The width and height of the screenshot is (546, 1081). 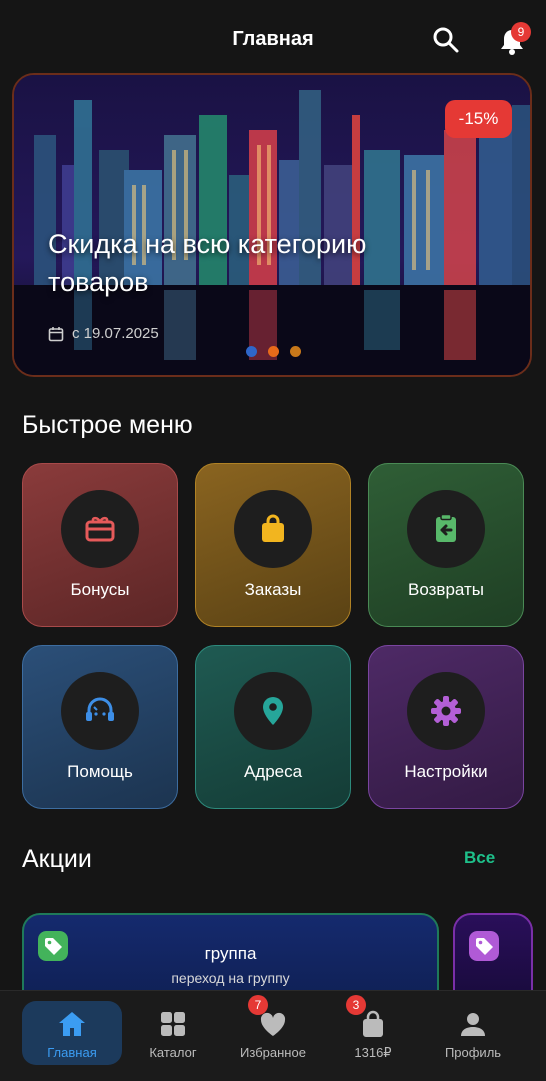 What do you see at coordinates (273, 1052) in the screenshot?
I see `nav-label: Избранное` at bounding box center [273, 1052].